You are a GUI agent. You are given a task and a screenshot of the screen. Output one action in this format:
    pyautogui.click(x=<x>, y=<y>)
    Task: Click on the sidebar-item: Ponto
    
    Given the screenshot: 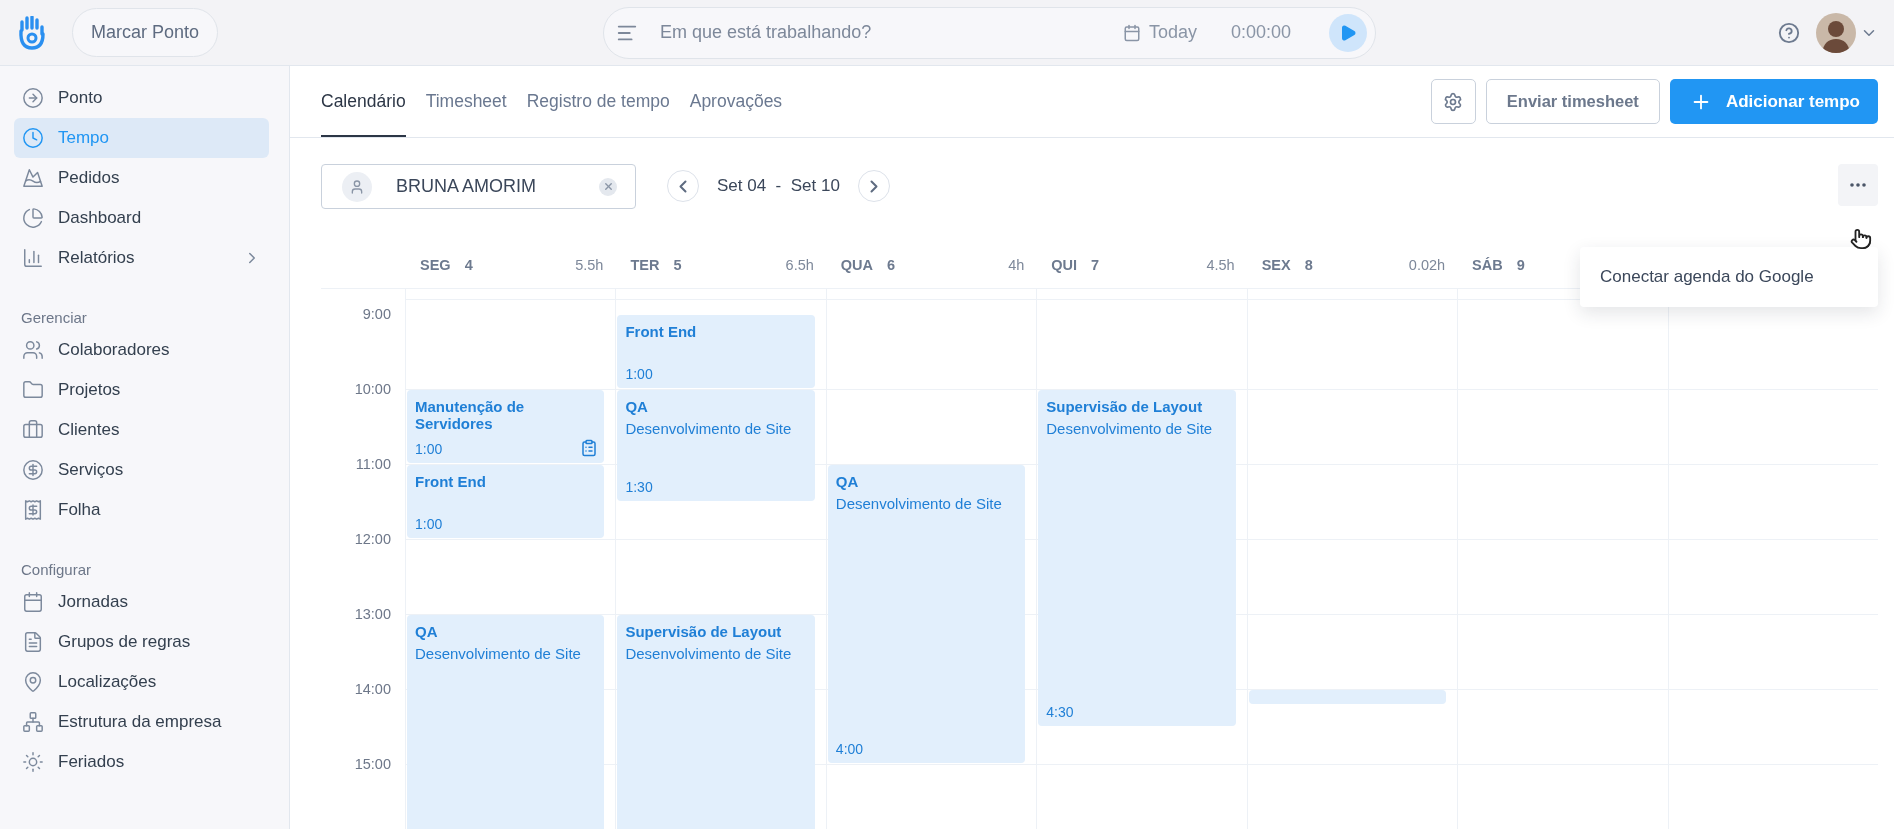 What is the action you would take?
    pyautogui.click(x=141, y=98)
    